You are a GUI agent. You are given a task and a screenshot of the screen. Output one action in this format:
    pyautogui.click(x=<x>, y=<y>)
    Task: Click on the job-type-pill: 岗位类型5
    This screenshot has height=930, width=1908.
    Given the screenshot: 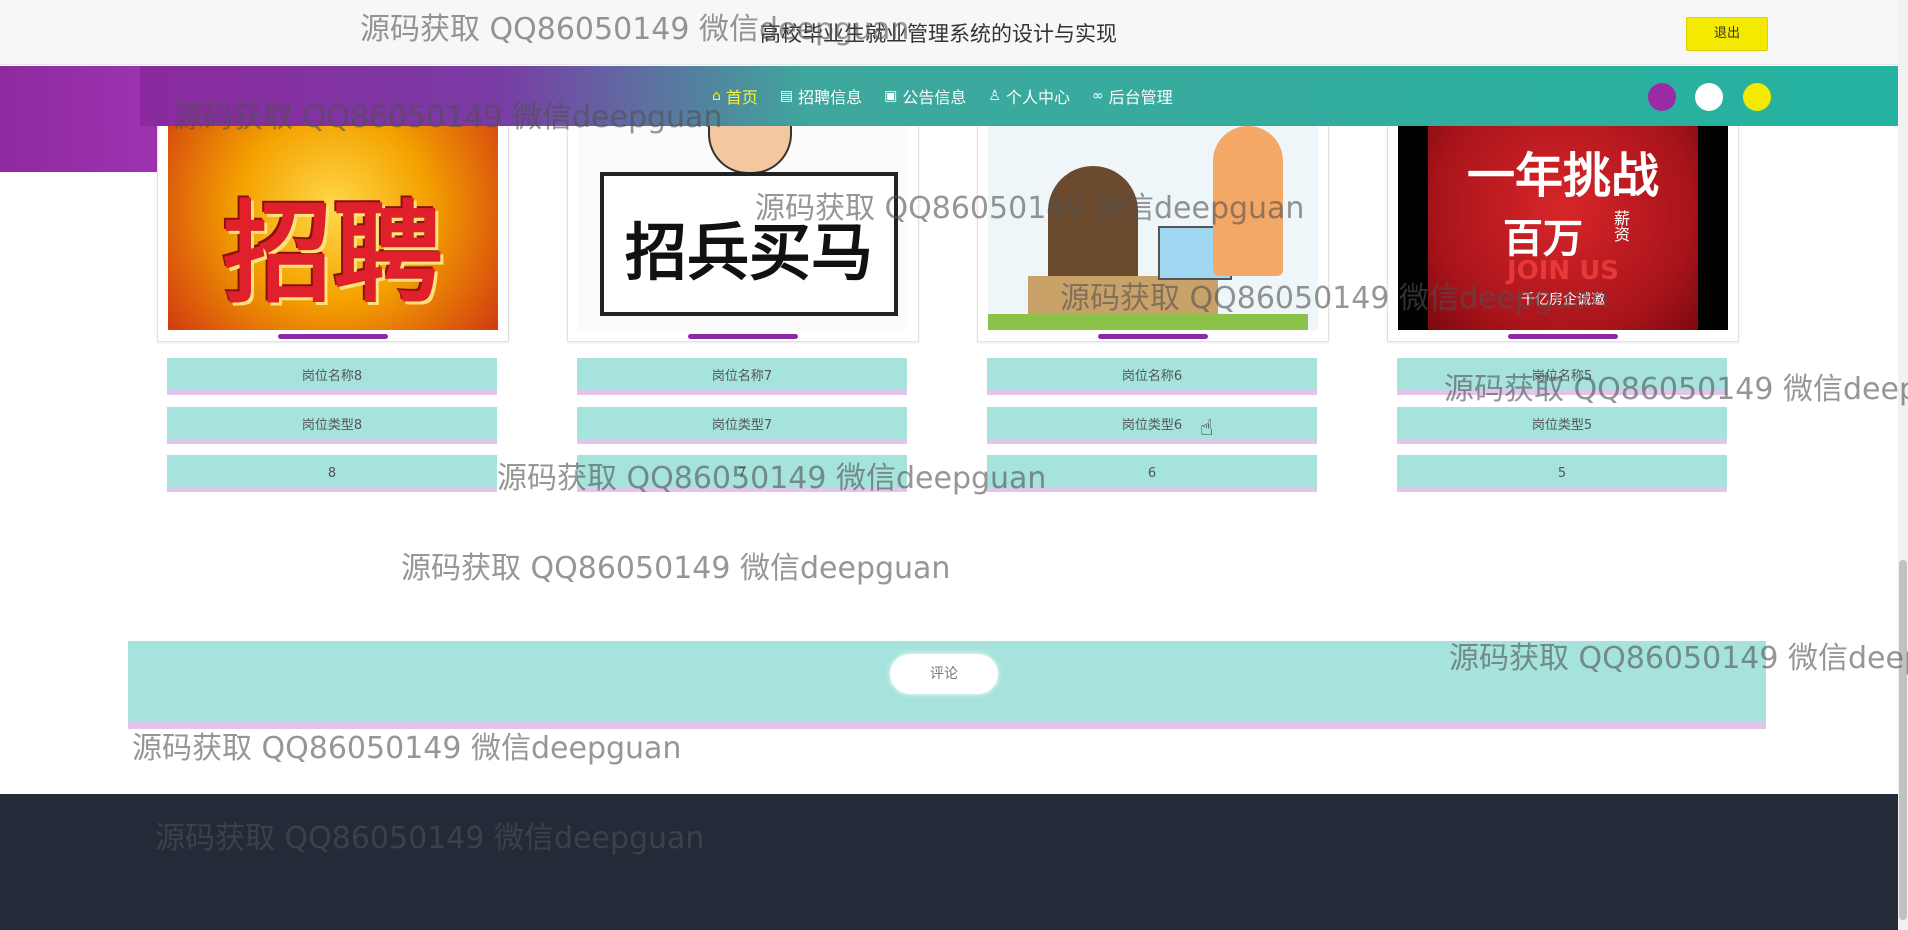 What is the action you would take?
    pyautogui.click(x=1562, y=425)
    